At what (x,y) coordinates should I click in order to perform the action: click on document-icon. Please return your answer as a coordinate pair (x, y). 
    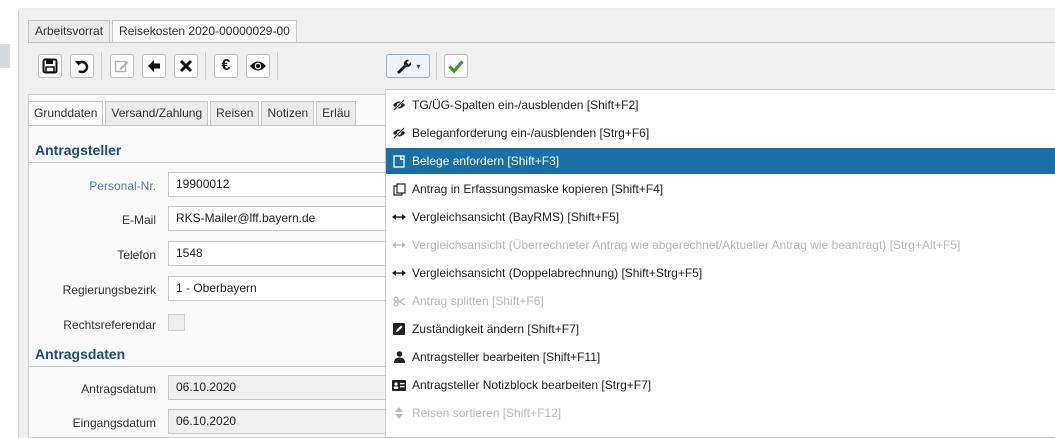
    Looking at the image, I should click on (399, 161).